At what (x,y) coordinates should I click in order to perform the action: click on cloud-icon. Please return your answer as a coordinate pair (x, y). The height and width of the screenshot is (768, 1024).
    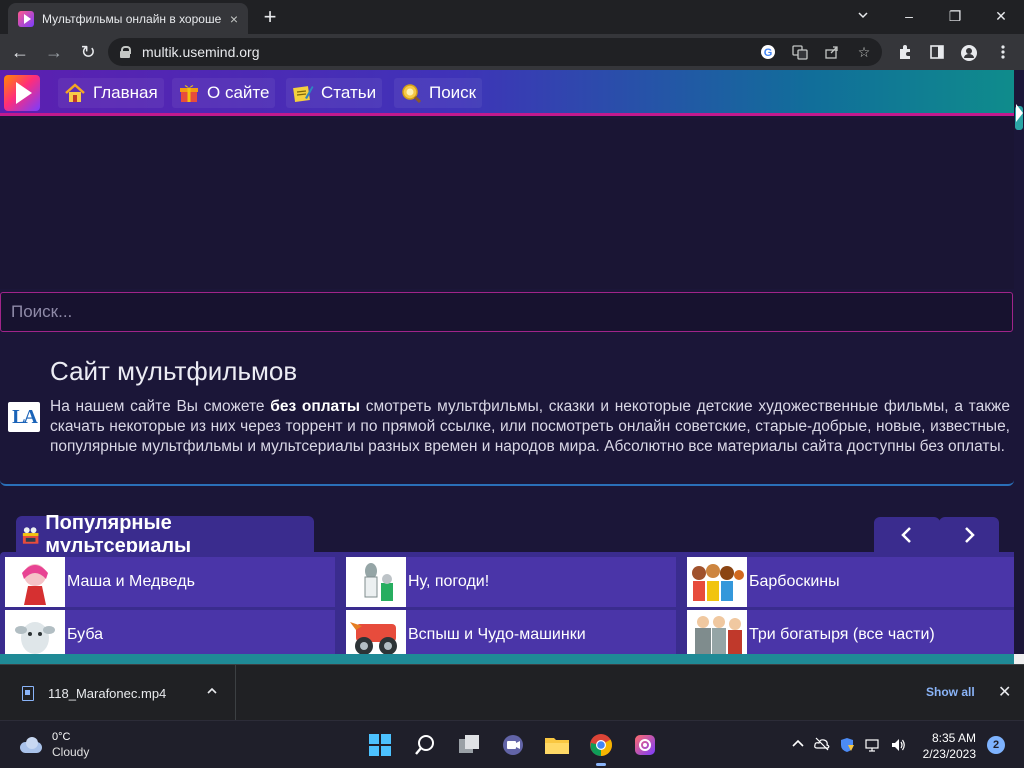
    Looking at the image, I should click on (31, 745).